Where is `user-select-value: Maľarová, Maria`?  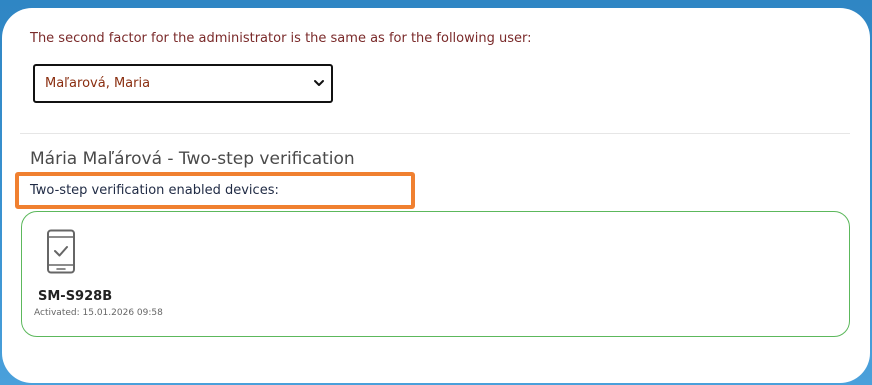
user-select-value: Maľarová, Maria is located at coordinates (98, 83).